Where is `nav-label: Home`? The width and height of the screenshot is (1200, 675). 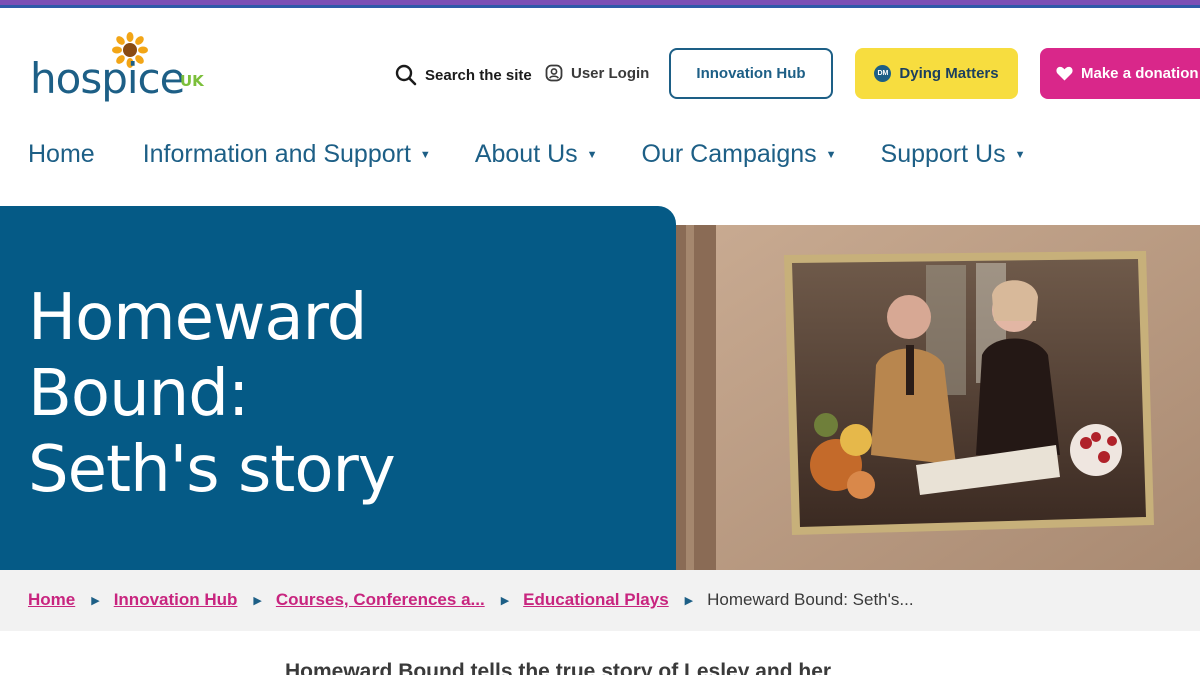
nav-label: Home is located at coordinates (61, 154).